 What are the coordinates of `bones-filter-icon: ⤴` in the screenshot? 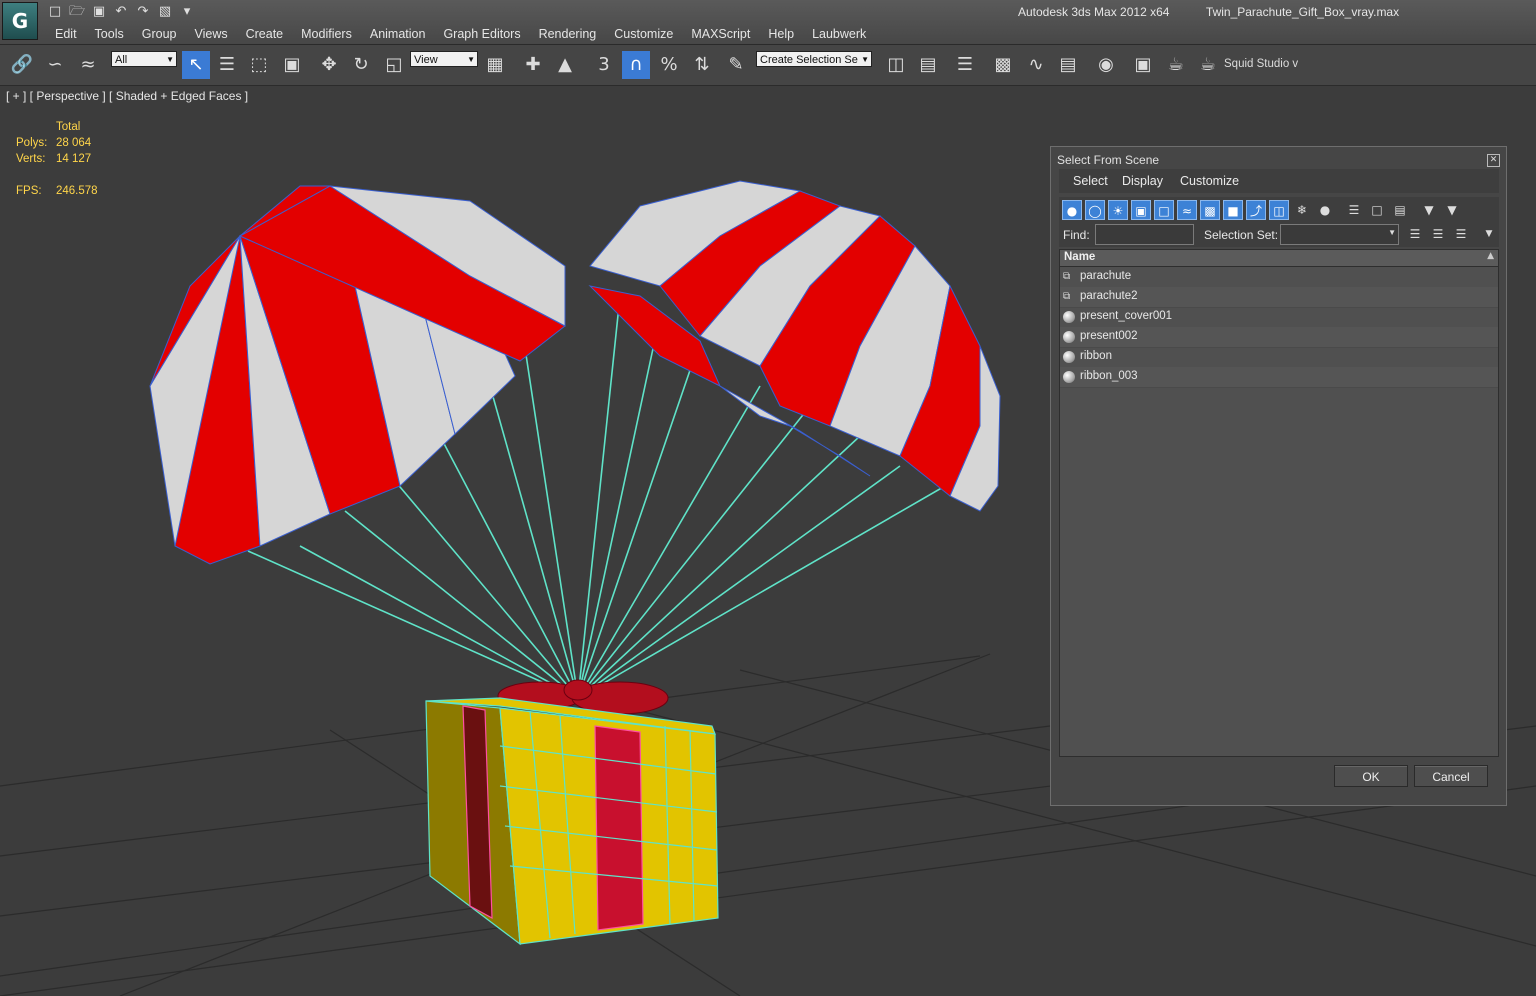 It's located at (1256, 210).